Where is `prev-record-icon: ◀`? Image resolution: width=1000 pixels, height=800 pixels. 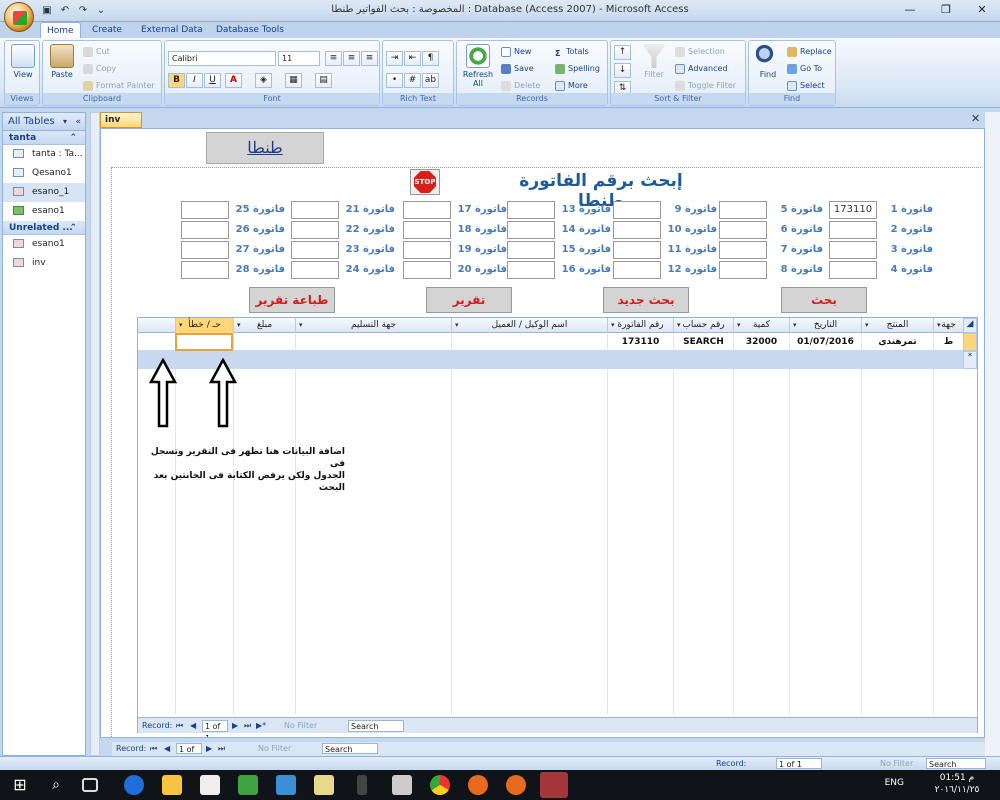
prev-record-icon: ◀ is located at coordinates (167, 749).